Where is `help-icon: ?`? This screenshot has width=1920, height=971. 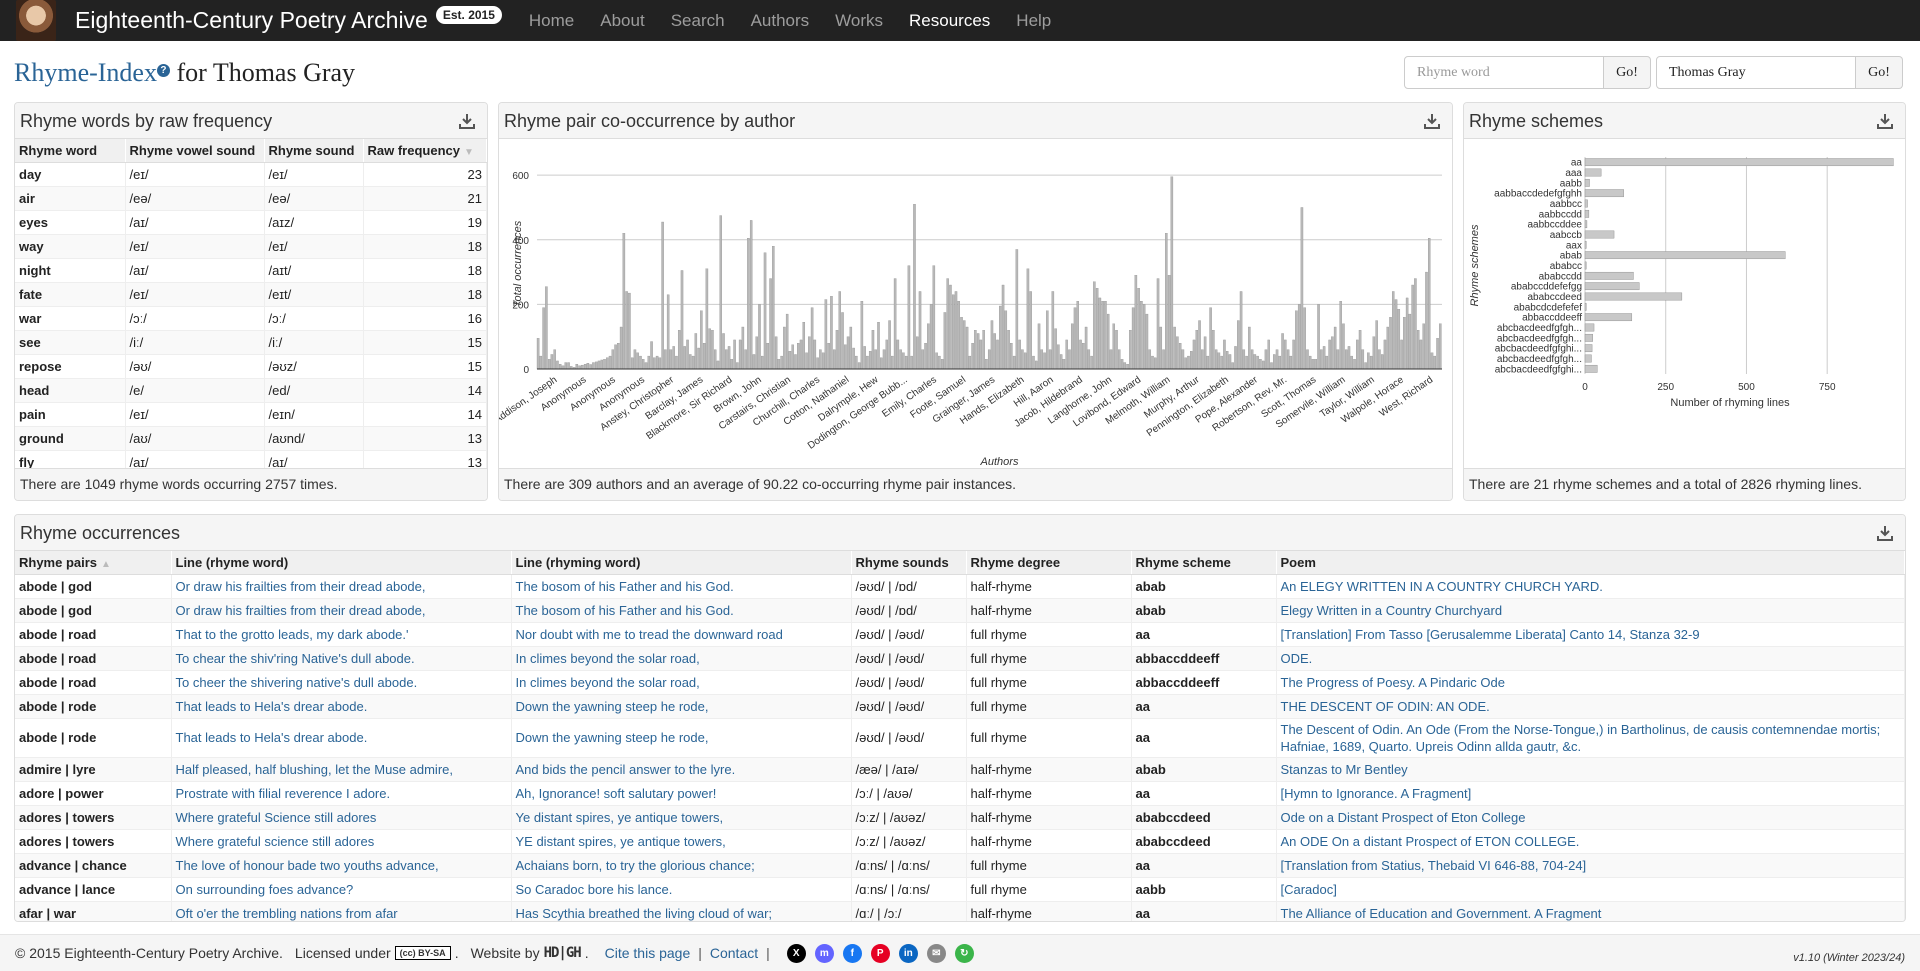 help-icon: ? is located at coordinates (163, 70).